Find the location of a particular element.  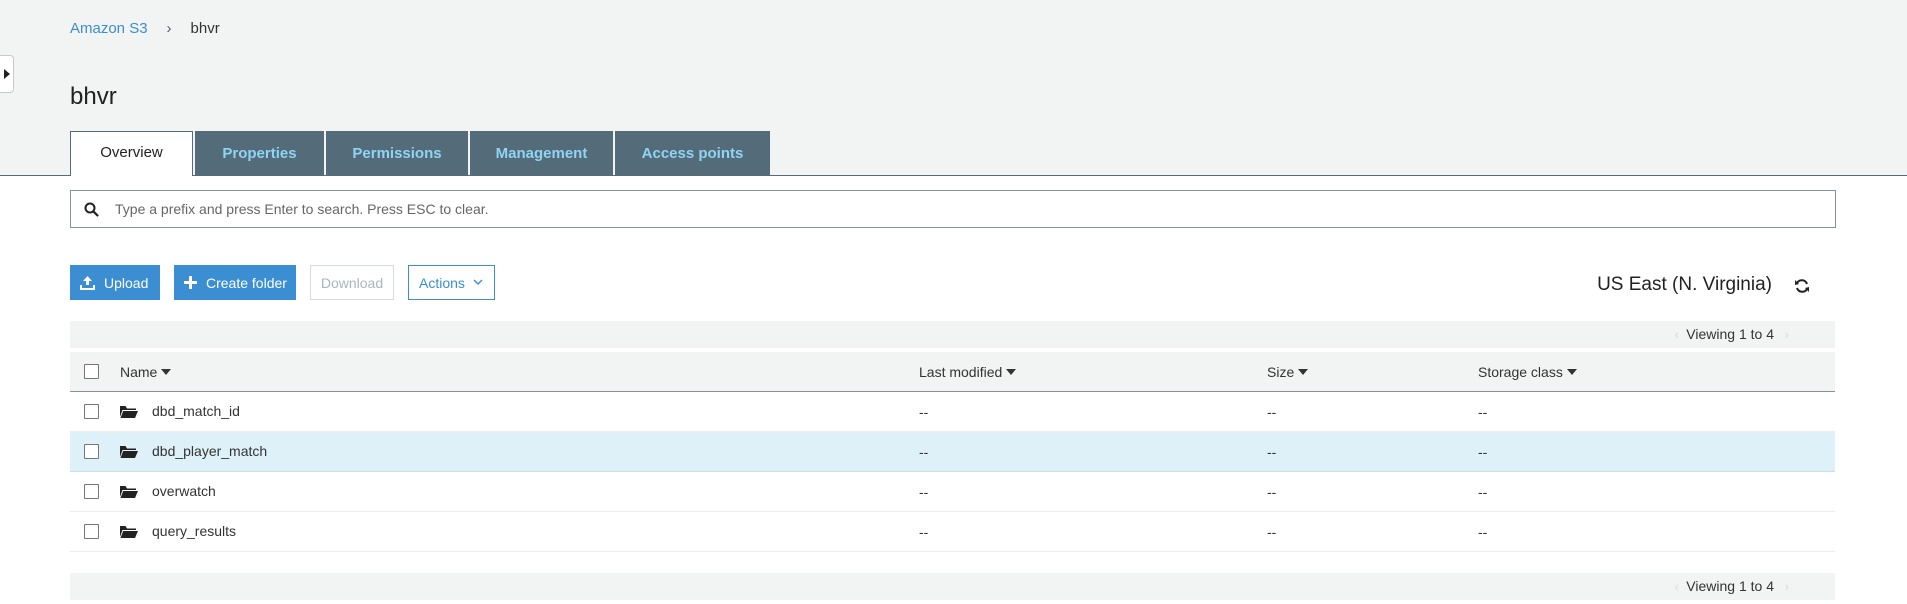

pagination-bottom-label: Viewing 1 to 4 is located at coordinates (1730, 586).